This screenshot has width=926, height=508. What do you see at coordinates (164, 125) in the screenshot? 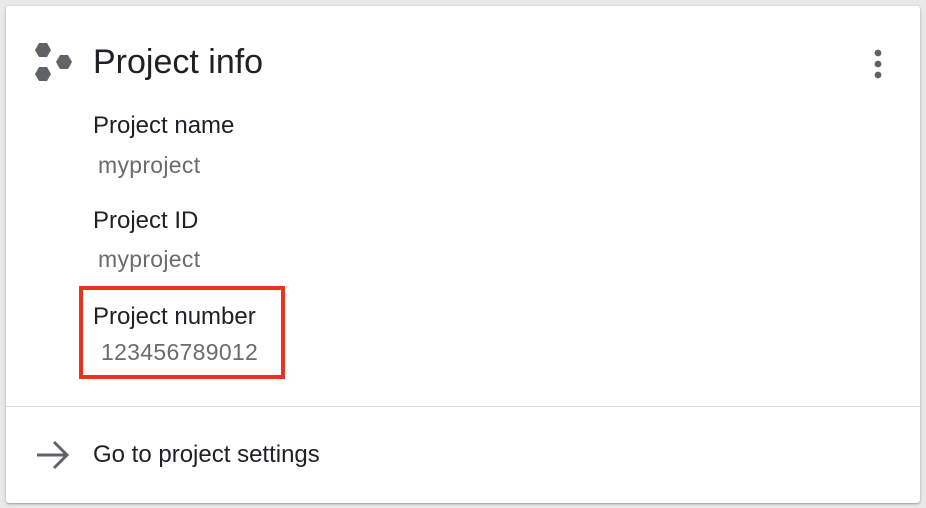
I see `project-name-label: Project name` at bounding box center [164, 125].